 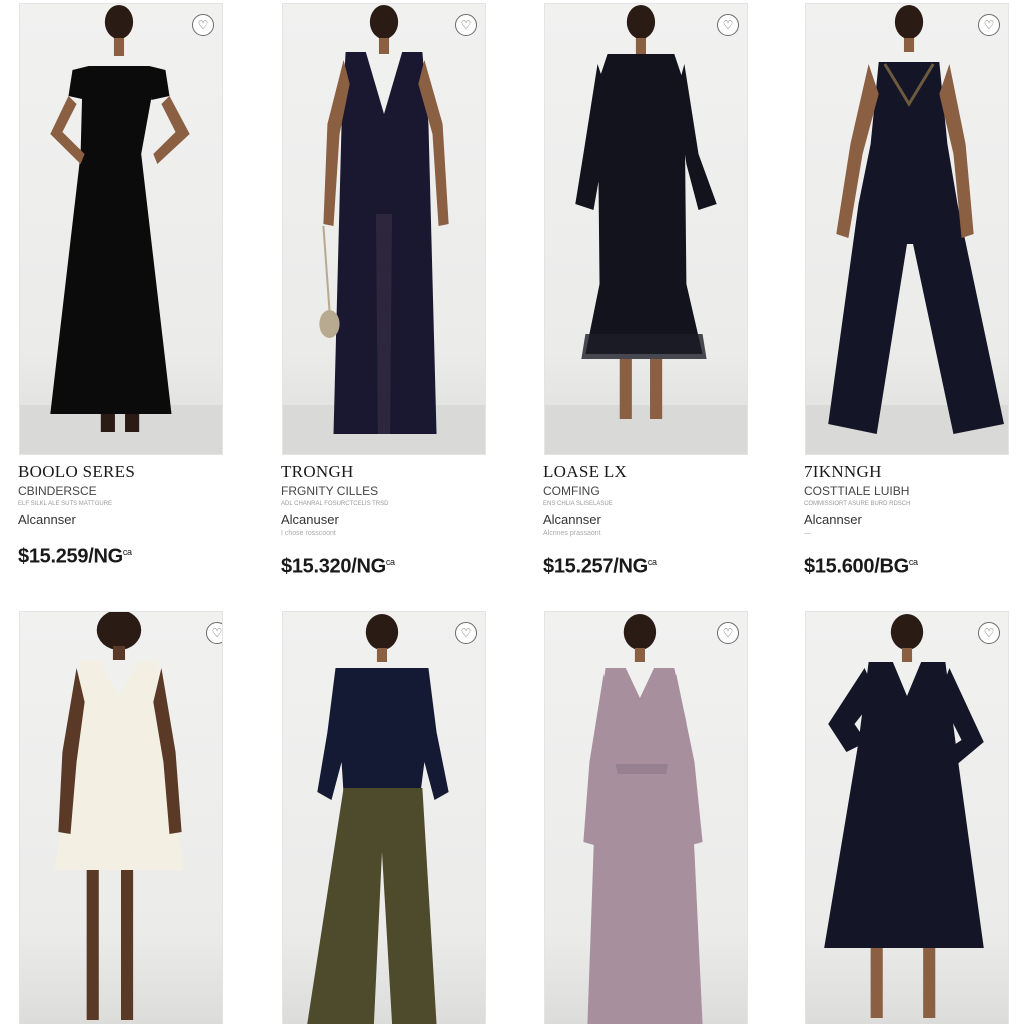 I want to click on blouse-shape, so click(x=383, y=734).